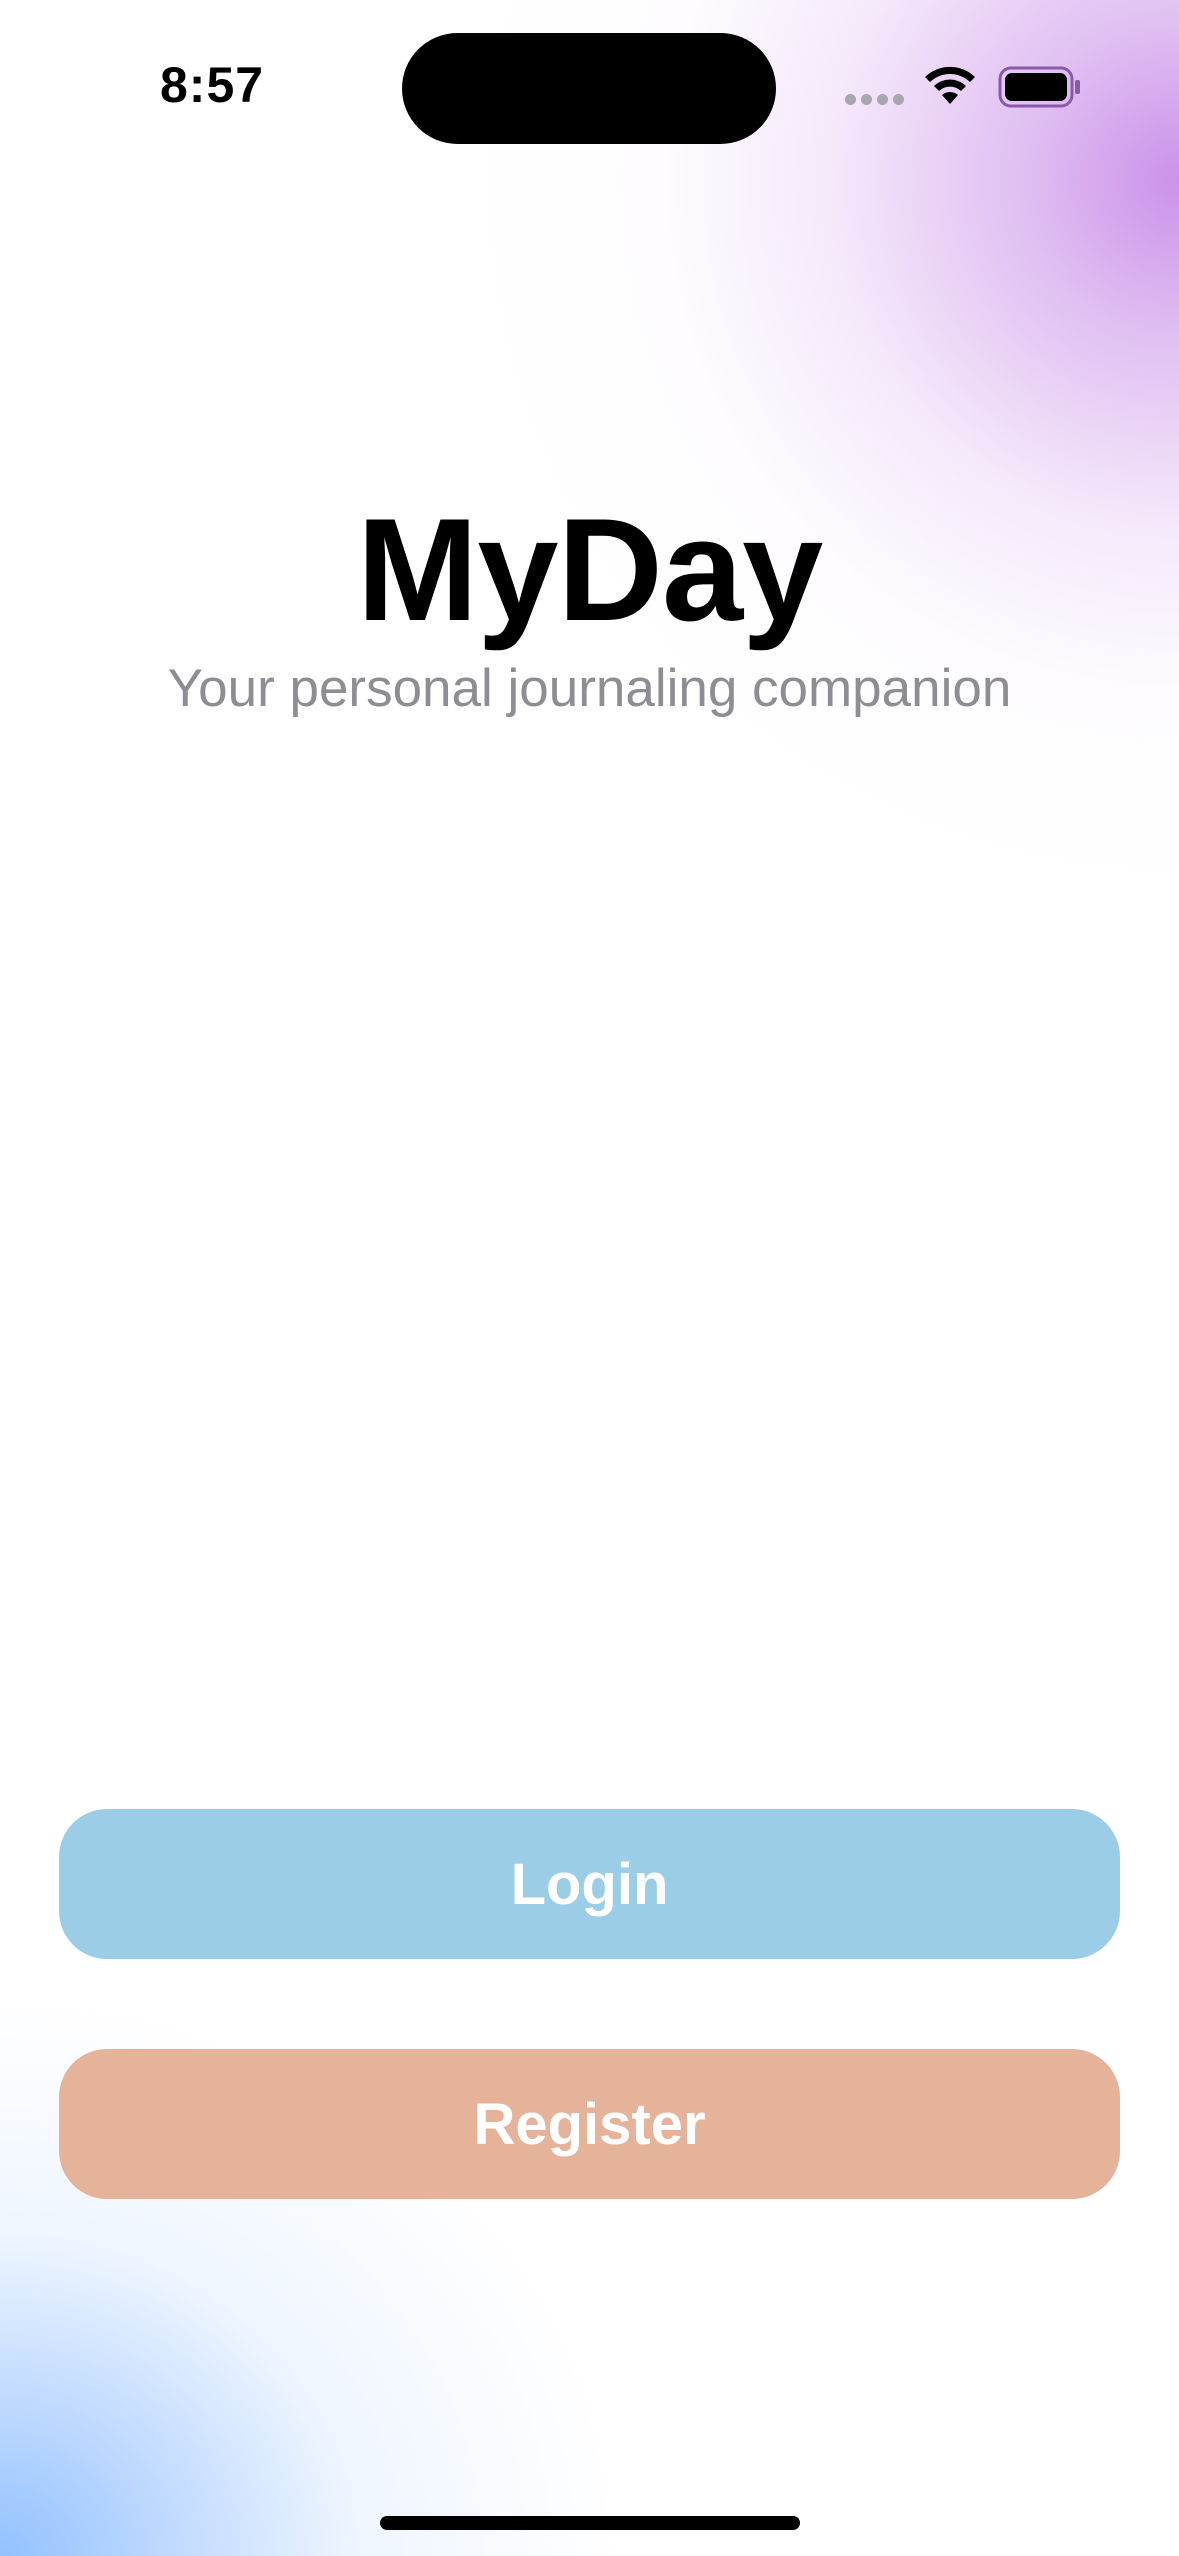  I want to click on battery-icon, so click(1039, 87).